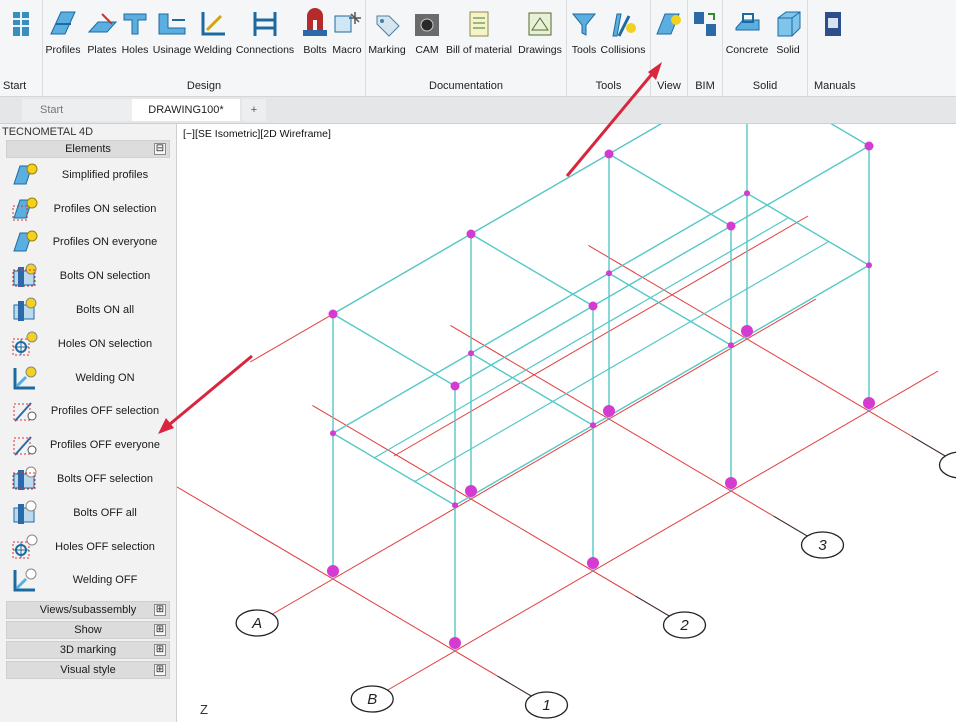 The width and height of the screenshot is (956, 722). Describe the element at coordinates (63, 39) in the screenshot. I see `profiles-button: Profiles` at that location.